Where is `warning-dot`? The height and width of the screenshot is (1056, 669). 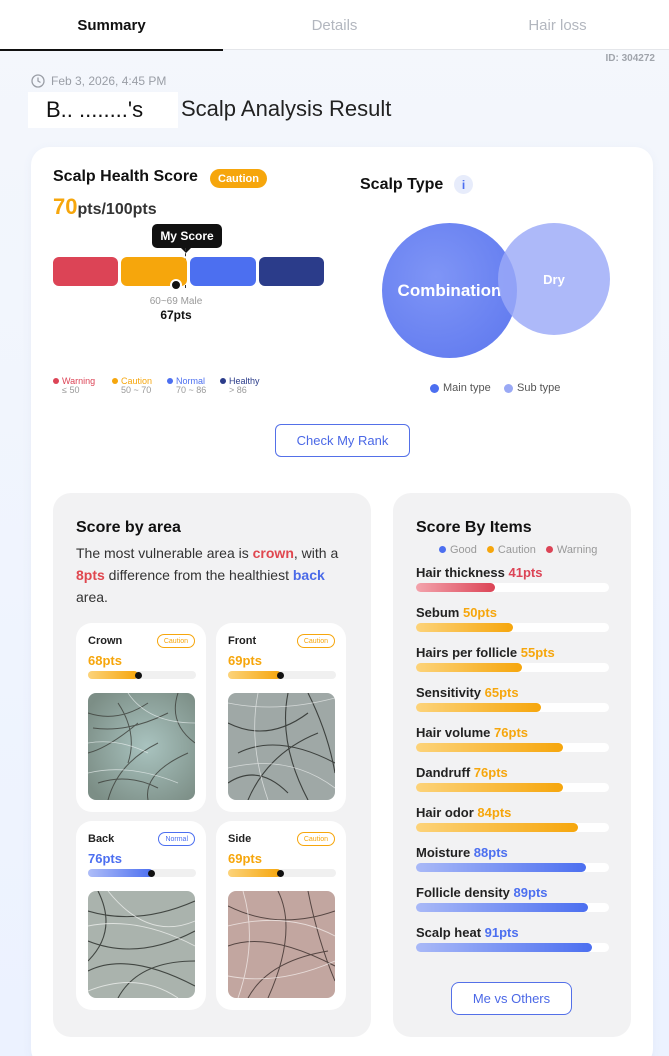
warning-dot is located at coordinates (56, 381).